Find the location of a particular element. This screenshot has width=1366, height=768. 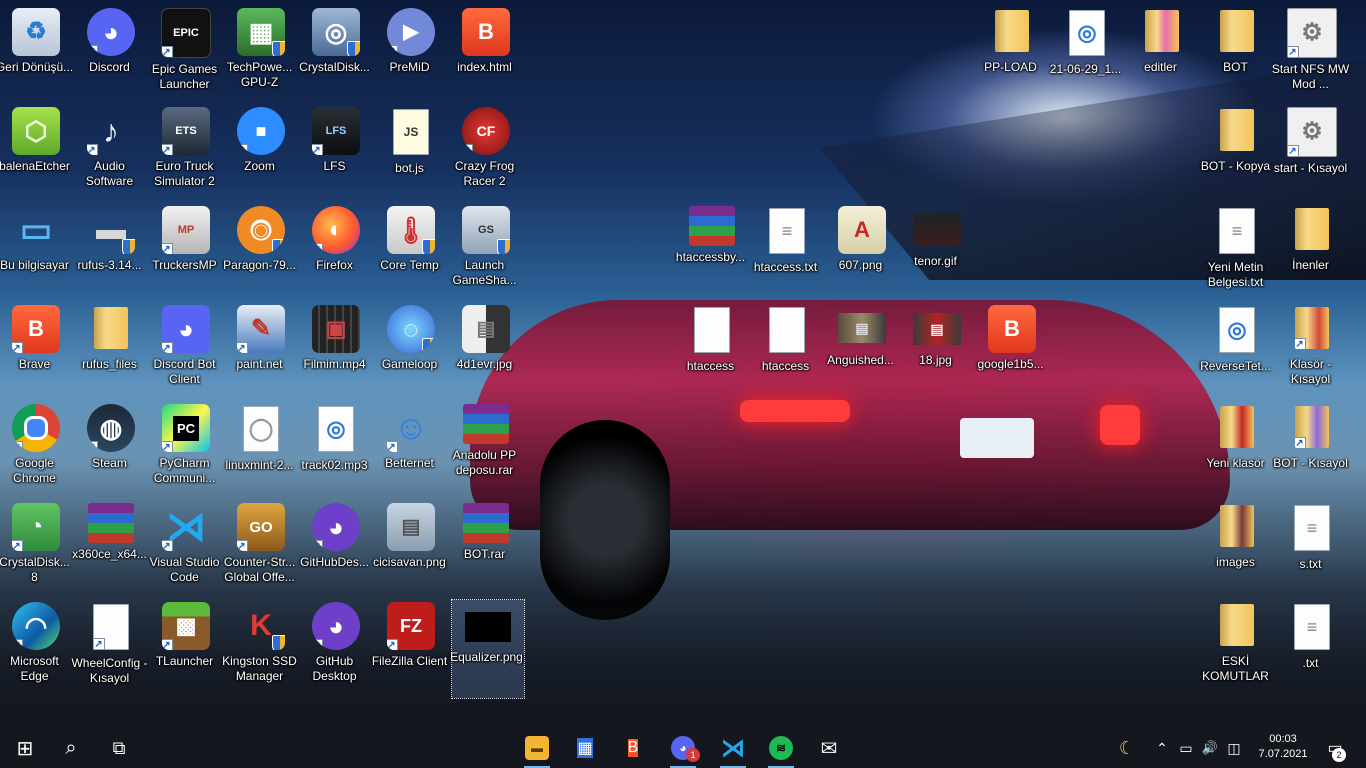

desktop-icon-htaccess-txt: ≡ htaccess.txt is located at coordinates (787, 251).